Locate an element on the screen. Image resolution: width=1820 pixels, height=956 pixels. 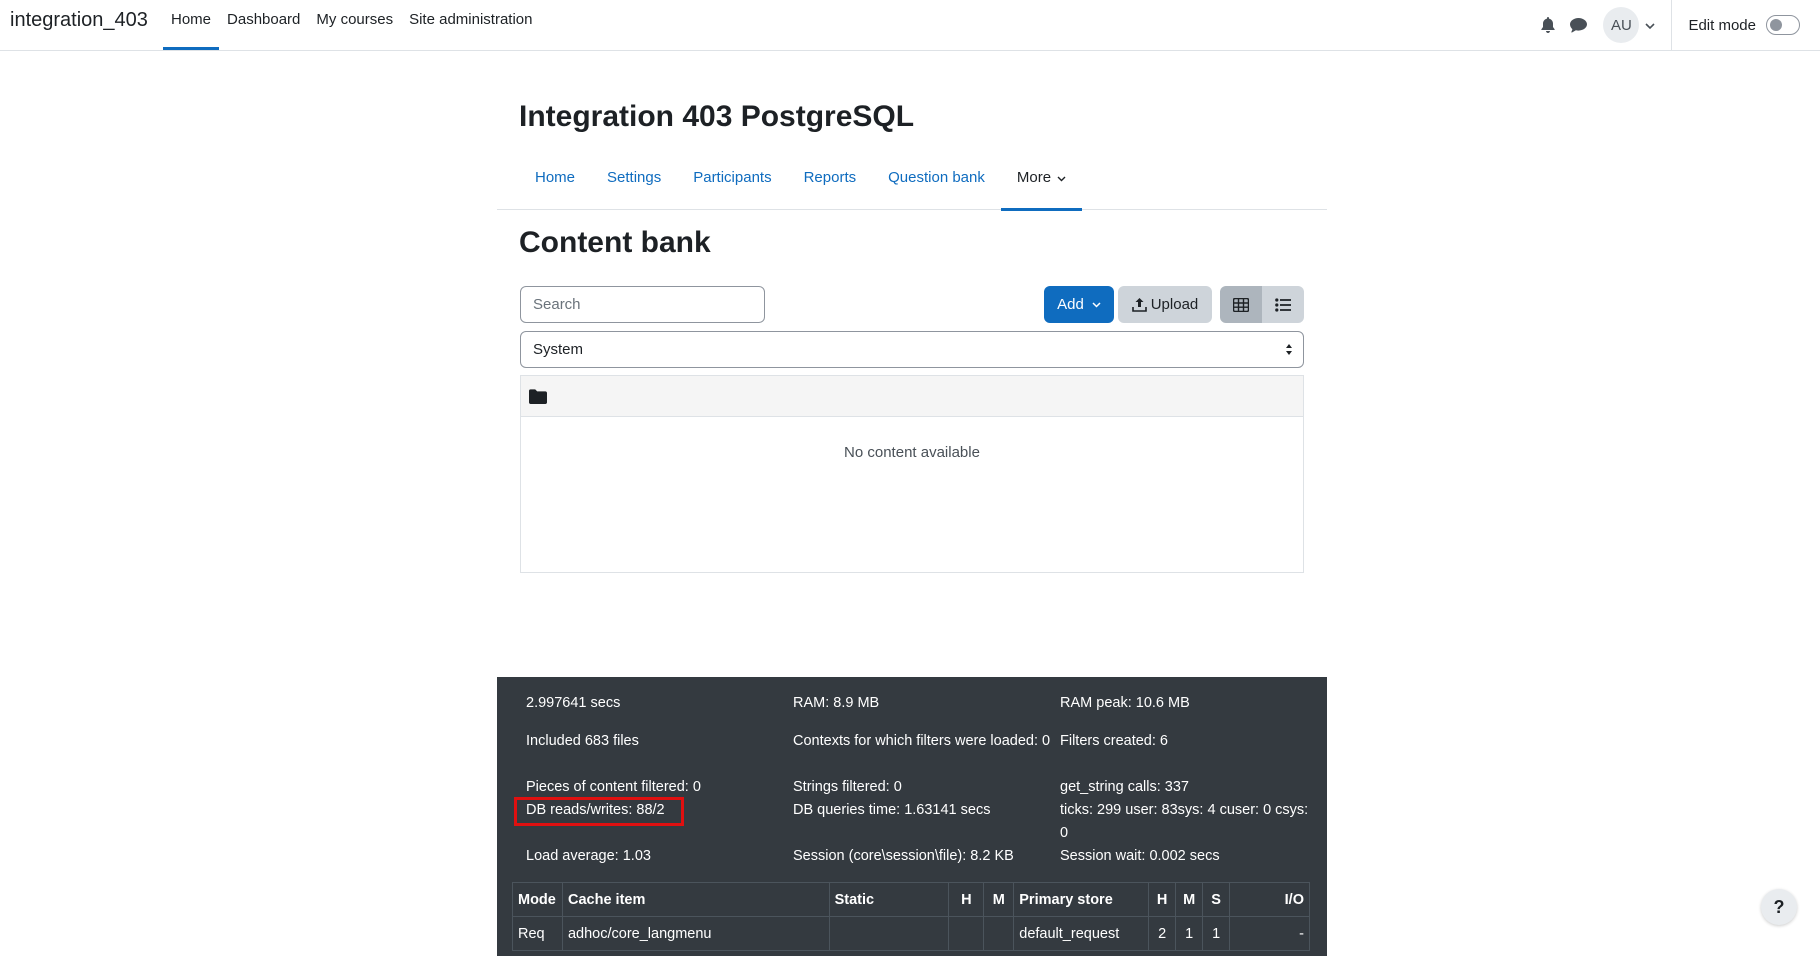
icon-view-button is located at coordinates (1241, 304).